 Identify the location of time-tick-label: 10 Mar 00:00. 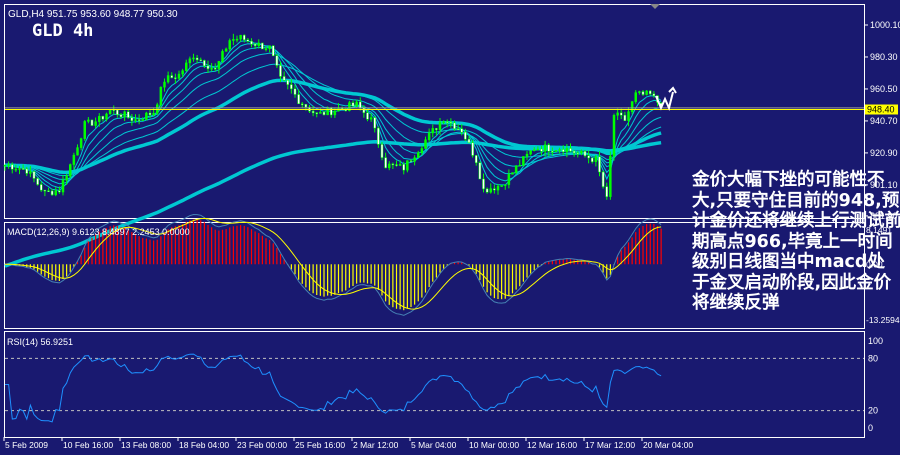
(494, 445).